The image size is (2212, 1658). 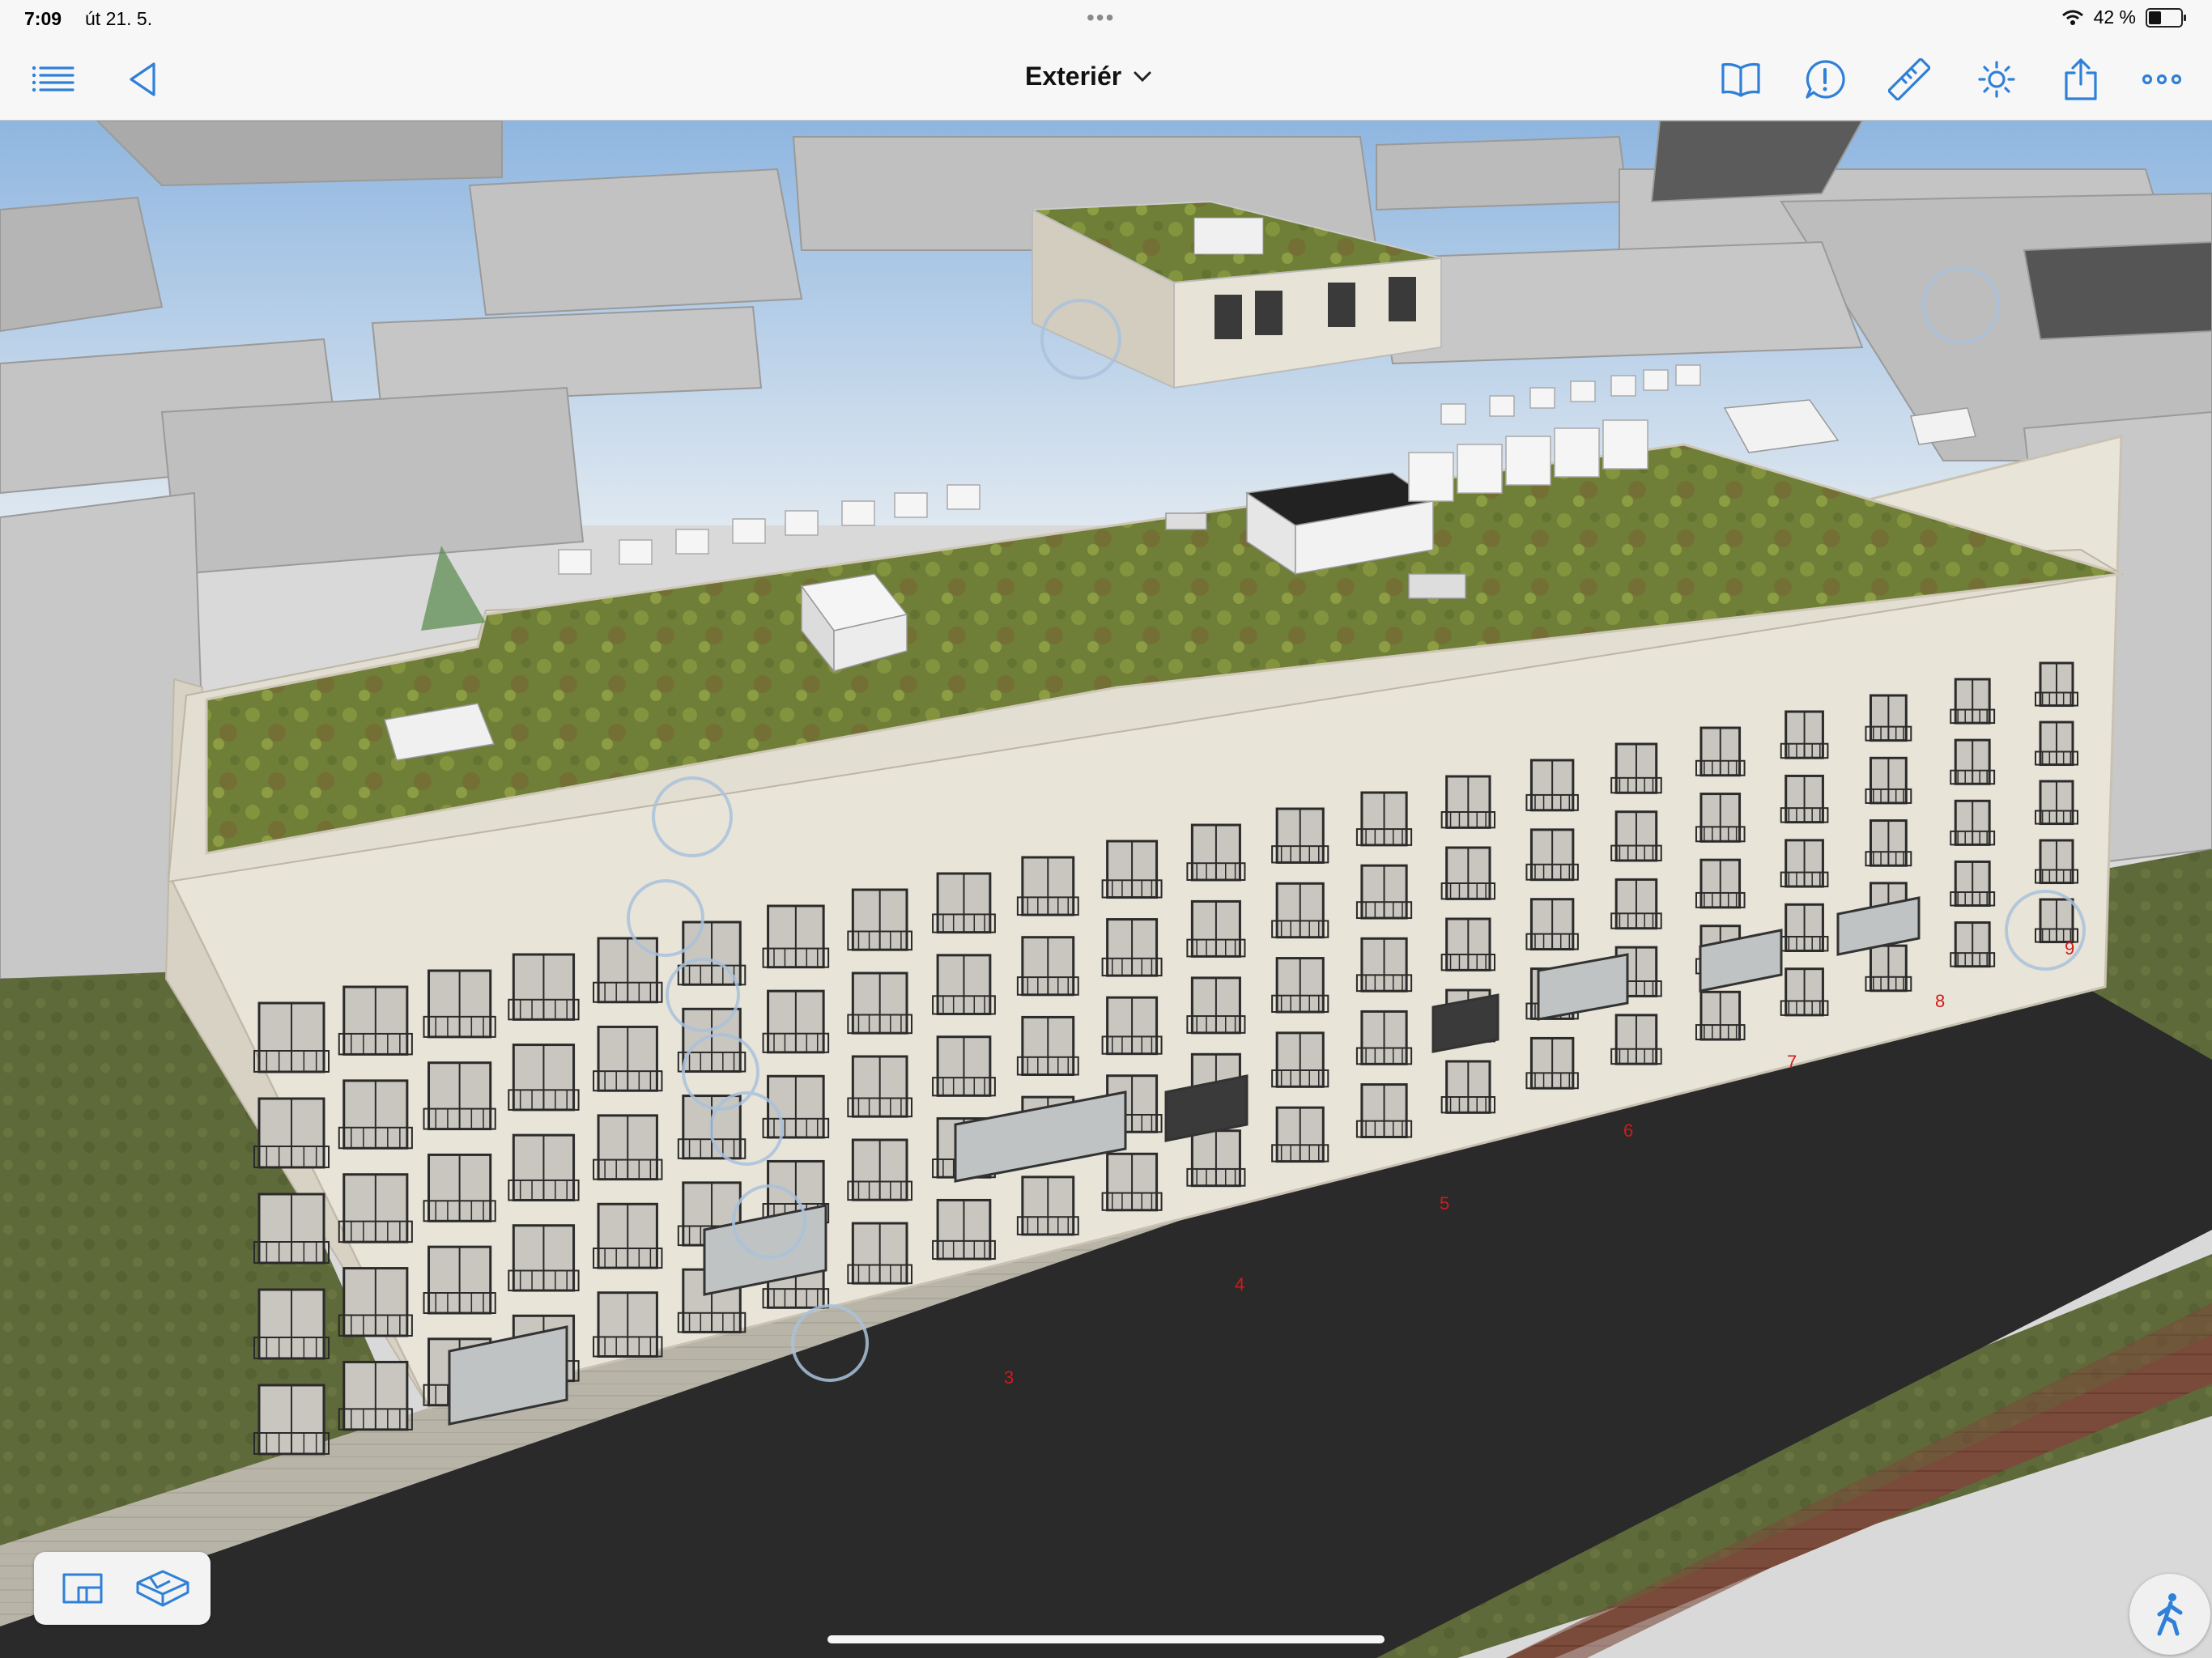 I want to click on view-title-dropdown: Exteriér, so click(x=1088, y=76).